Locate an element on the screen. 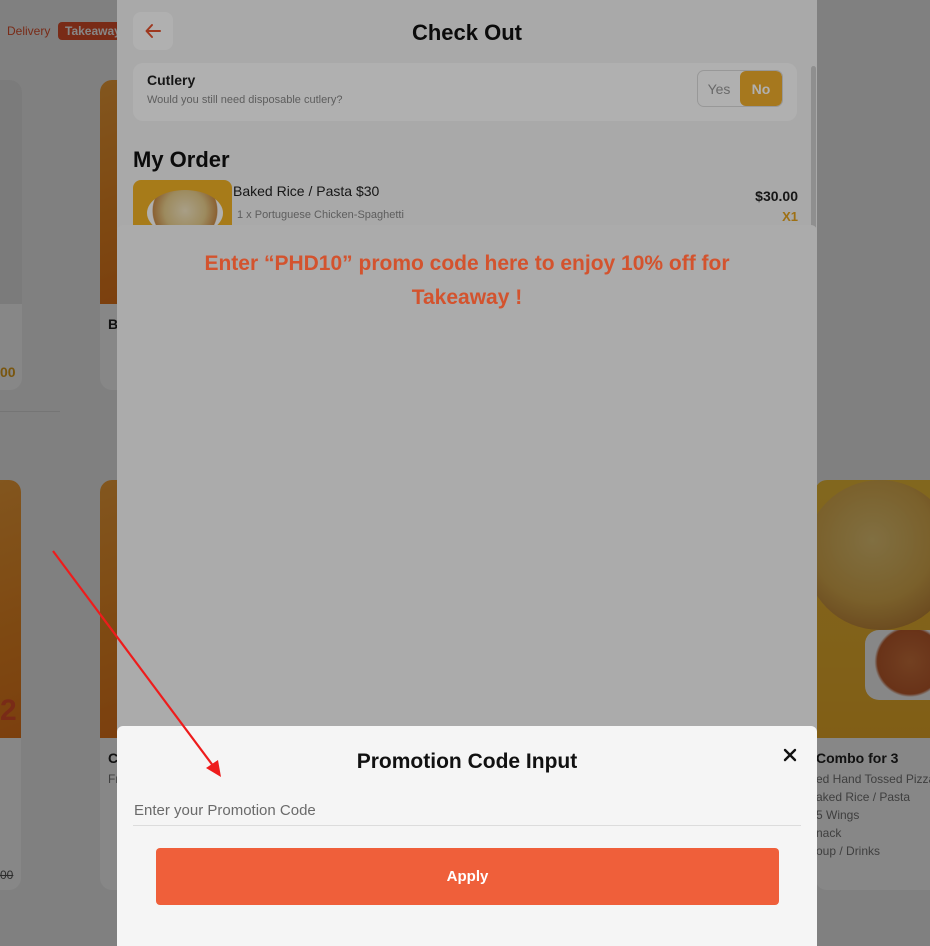 The height and width of the screenshot is (946, 930). close-button is located at coordinates (790, 755).